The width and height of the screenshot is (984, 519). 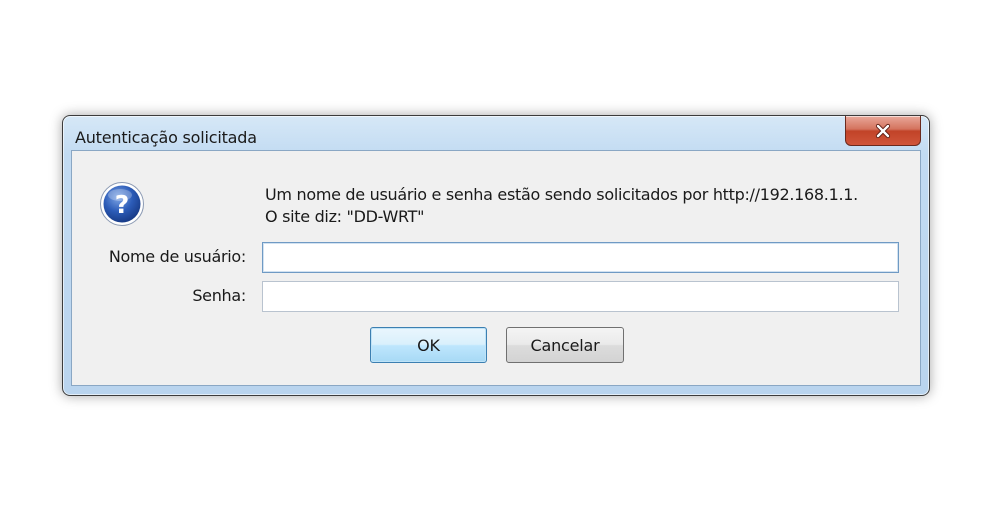 What do you see at coordinates (428, 345) in the screenshot?
I see `ok-button: OK` at bounding box center [428, 345].